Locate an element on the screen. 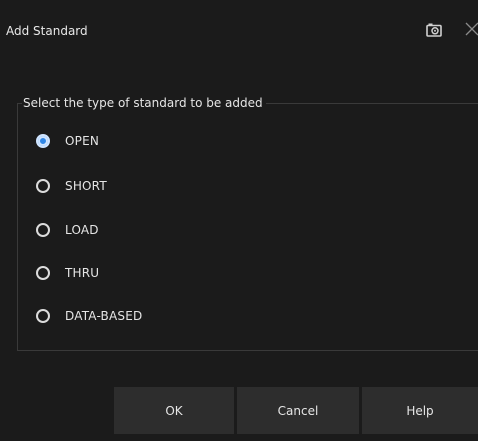 This screenshot has height=441, width=478. radio-button-short is located at coordinates (43, 186).